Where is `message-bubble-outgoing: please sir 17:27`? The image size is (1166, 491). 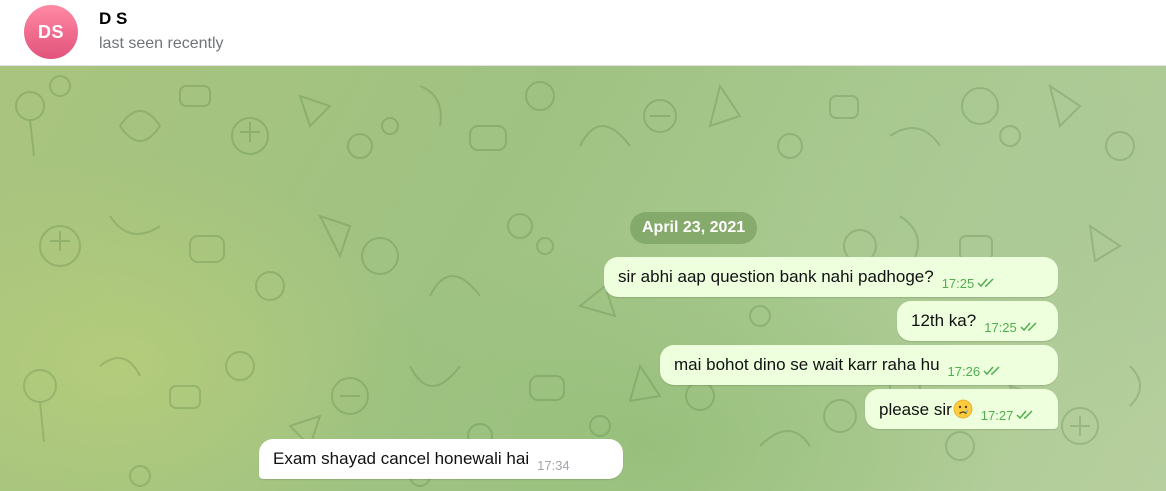
message-bubble-outgoing: please sir 17:27 is located at coordinates (961, 409).